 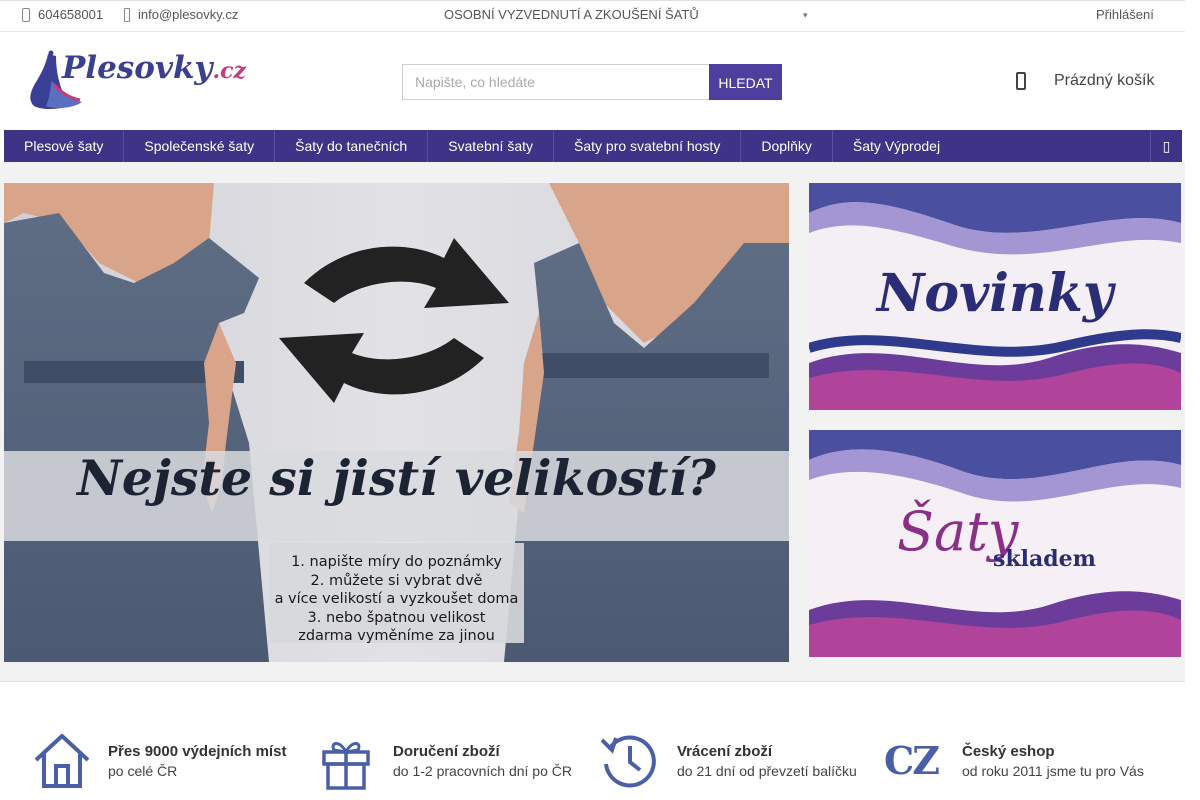 I want to click on hero-line: 3. nebo špatnou velikost, so click(x=396, y=617).